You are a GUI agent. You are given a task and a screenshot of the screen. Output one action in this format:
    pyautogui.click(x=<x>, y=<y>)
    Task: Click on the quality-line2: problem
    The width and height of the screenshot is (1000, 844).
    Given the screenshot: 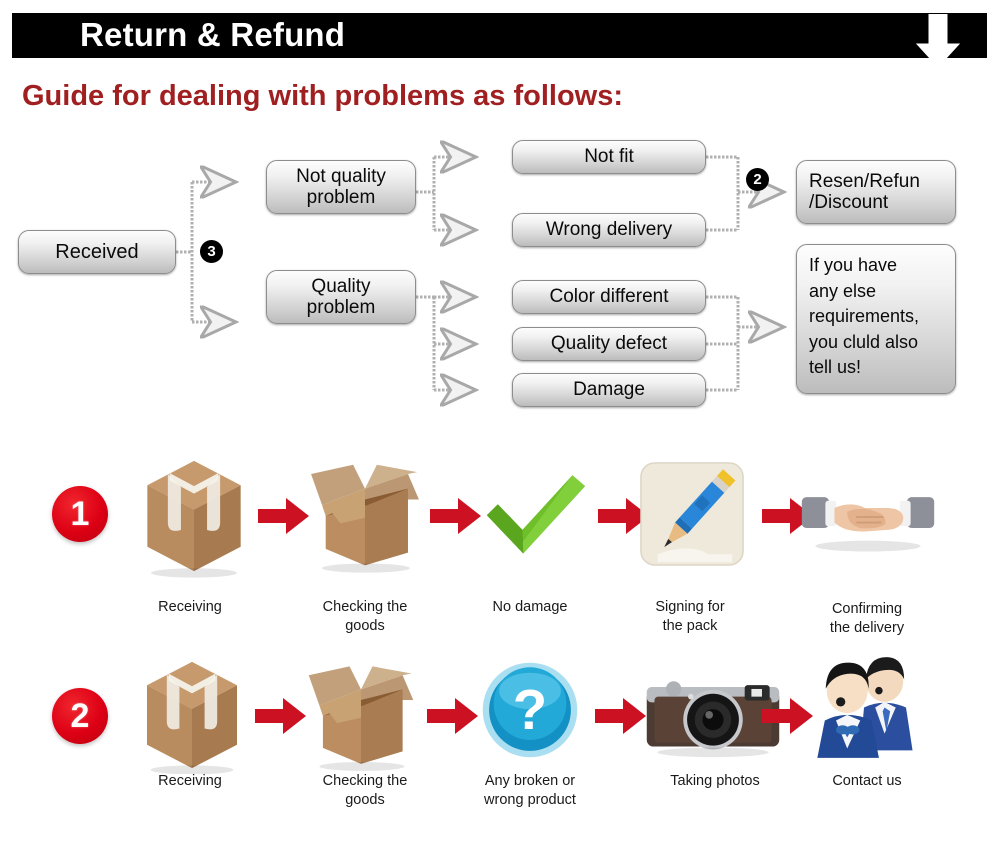 What is the action you would take?
    pyautogui.click(x=341, y=307)
    